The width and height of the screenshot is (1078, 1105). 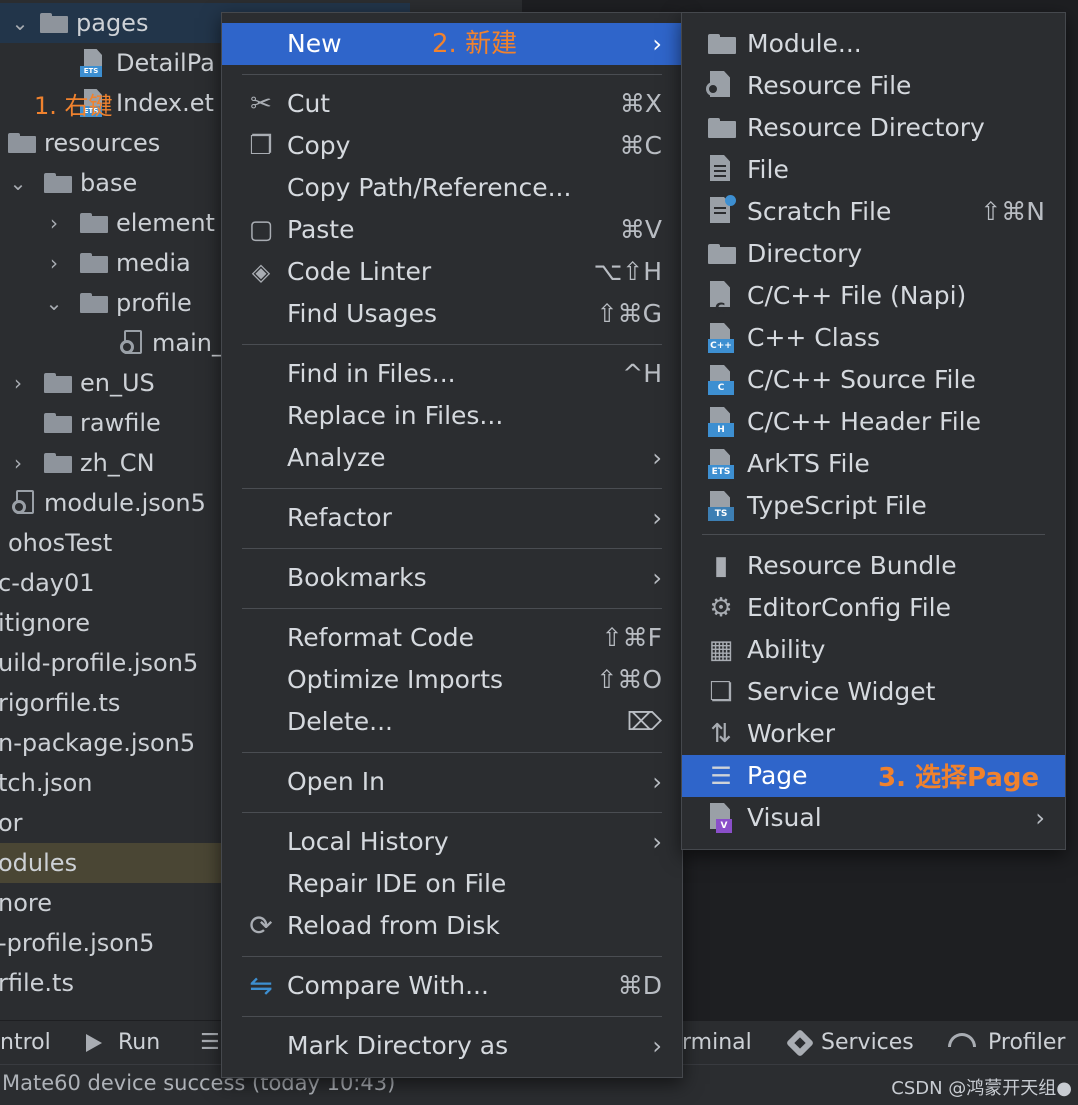 I want to click on menu-item-find-in-files: Find in Files... ^H, so click(x=452, y=374).